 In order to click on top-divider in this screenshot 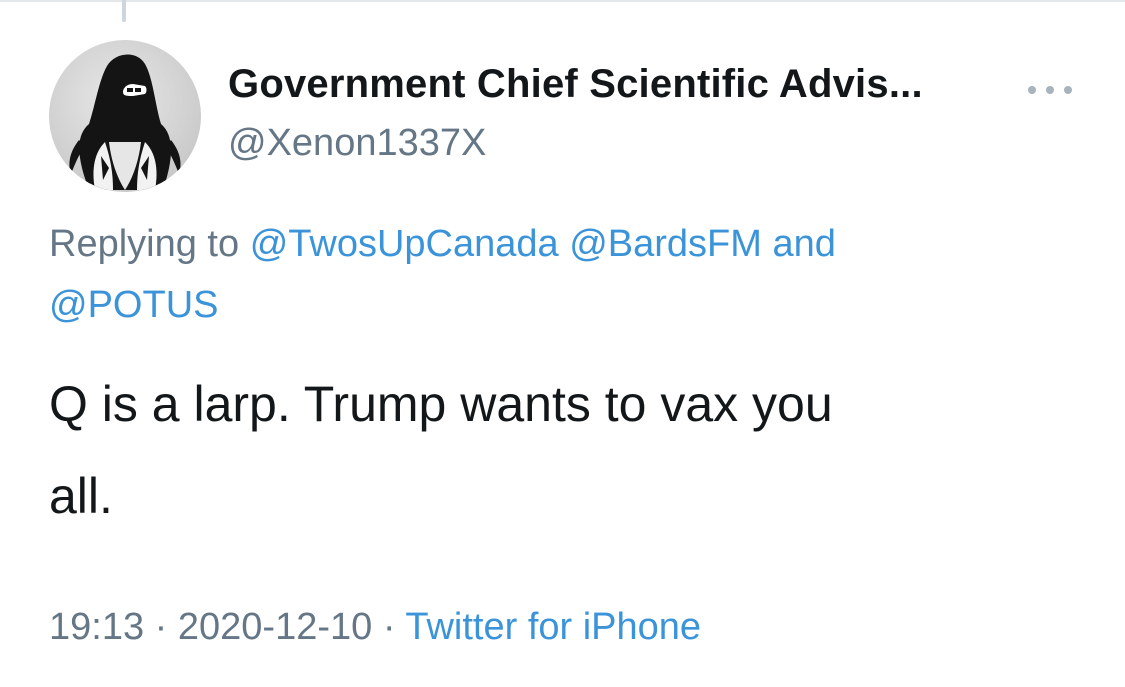, I will do `click(562, 1)`.